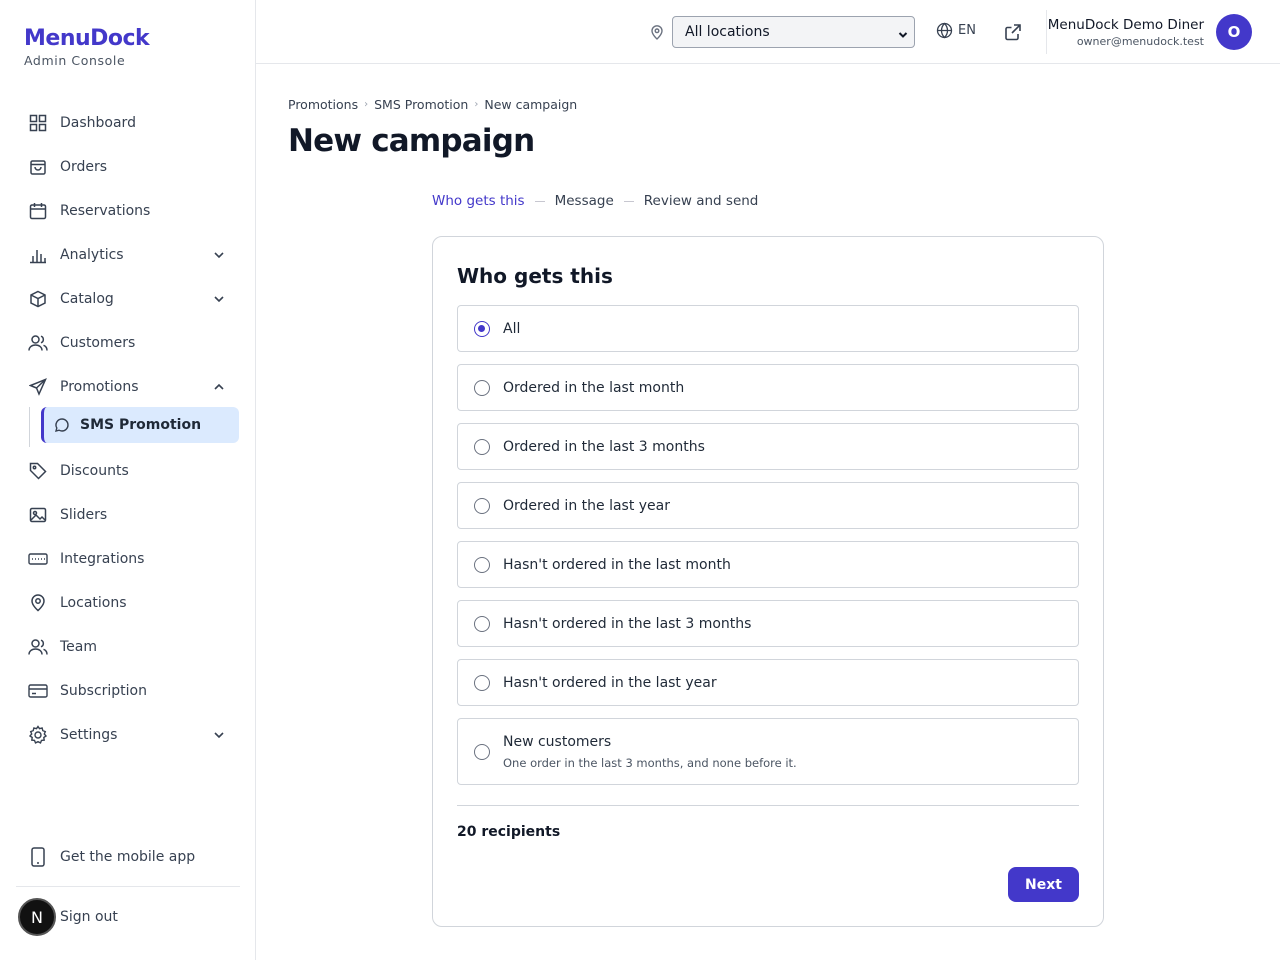  Describe the element at coordinates (768, 505) in the screenshot. I see `option-ordered-last-year: Ordered in the last year` at that location.